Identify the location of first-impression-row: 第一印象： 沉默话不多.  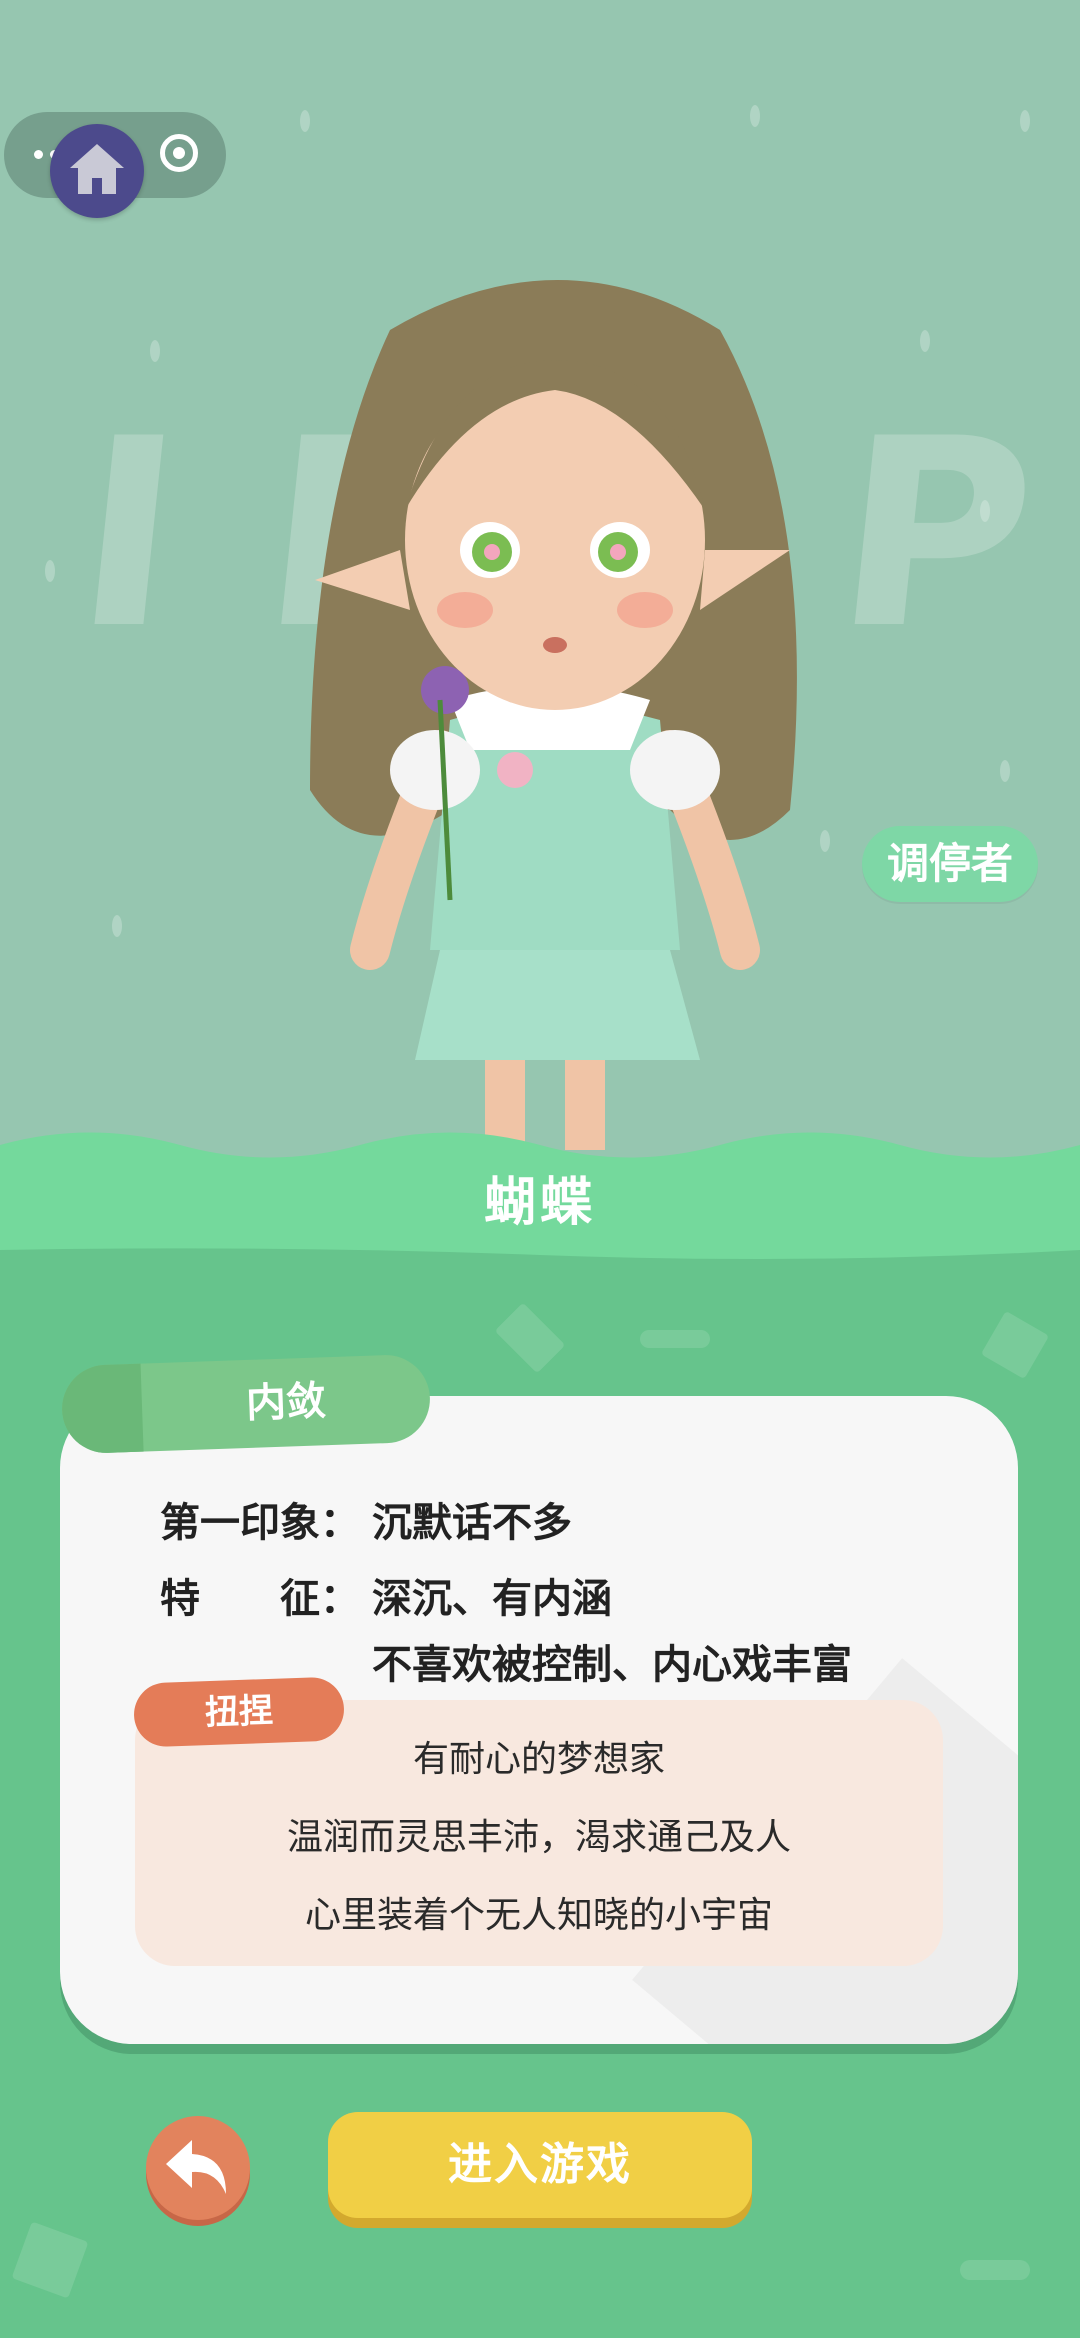
(366, 1519).